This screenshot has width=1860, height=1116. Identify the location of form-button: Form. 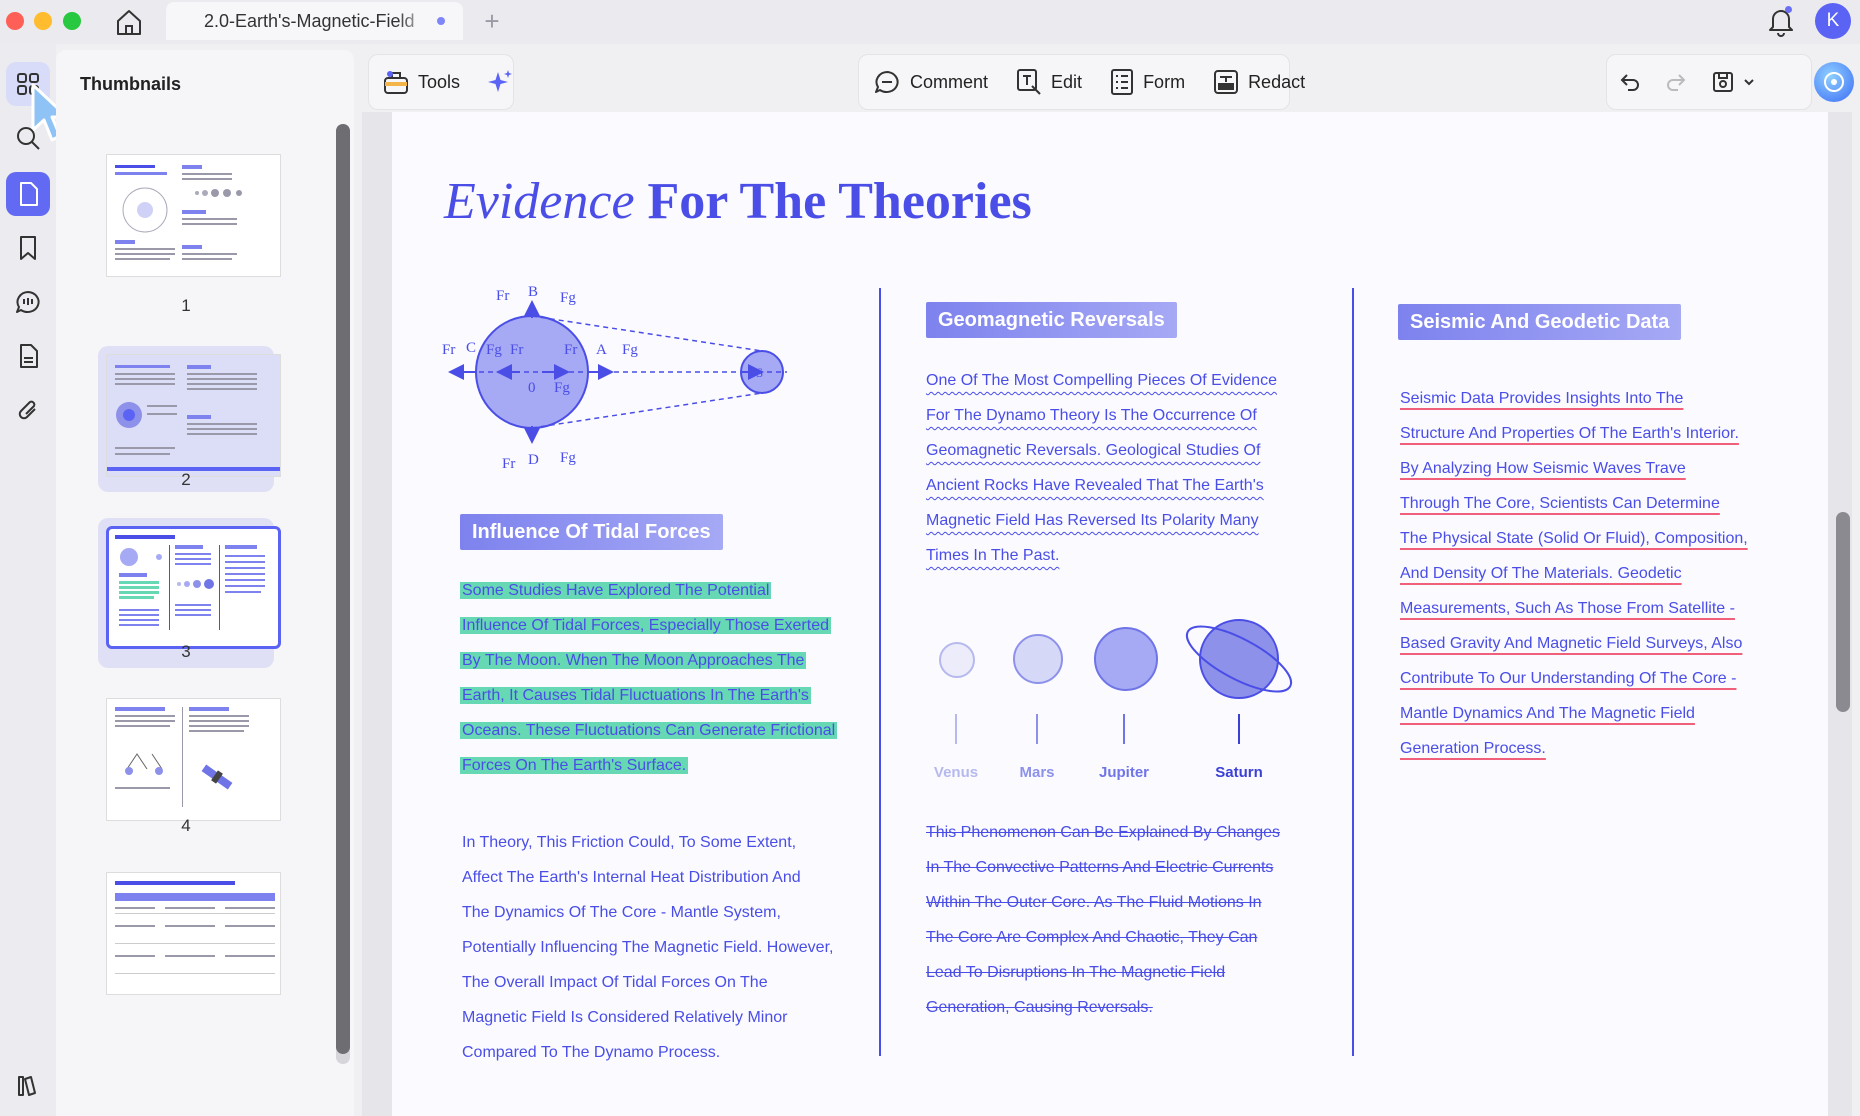
(1147, 82).